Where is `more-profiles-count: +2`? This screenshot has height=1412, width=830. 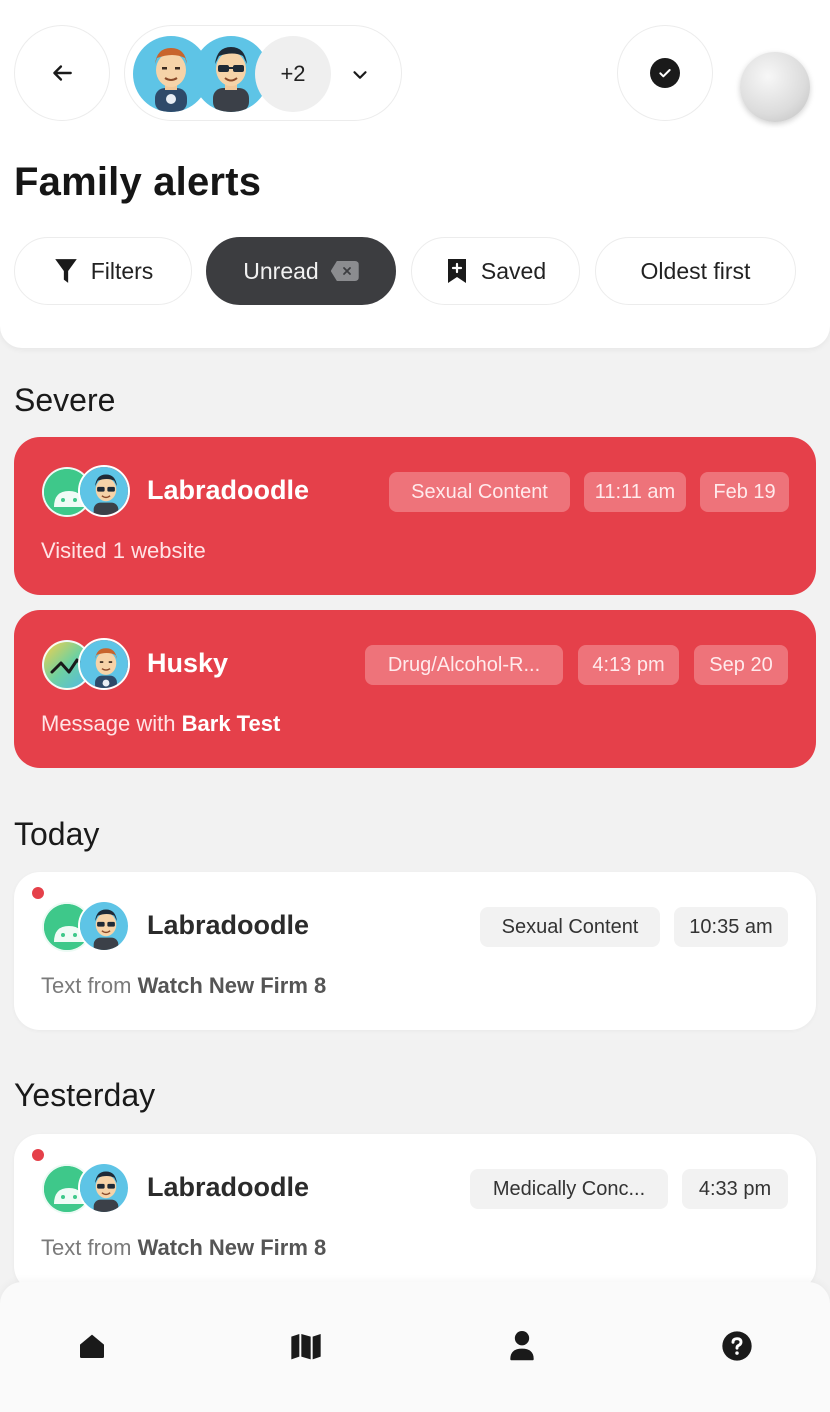 more-profiles-count: +2 is located at coordinates (293, 74).